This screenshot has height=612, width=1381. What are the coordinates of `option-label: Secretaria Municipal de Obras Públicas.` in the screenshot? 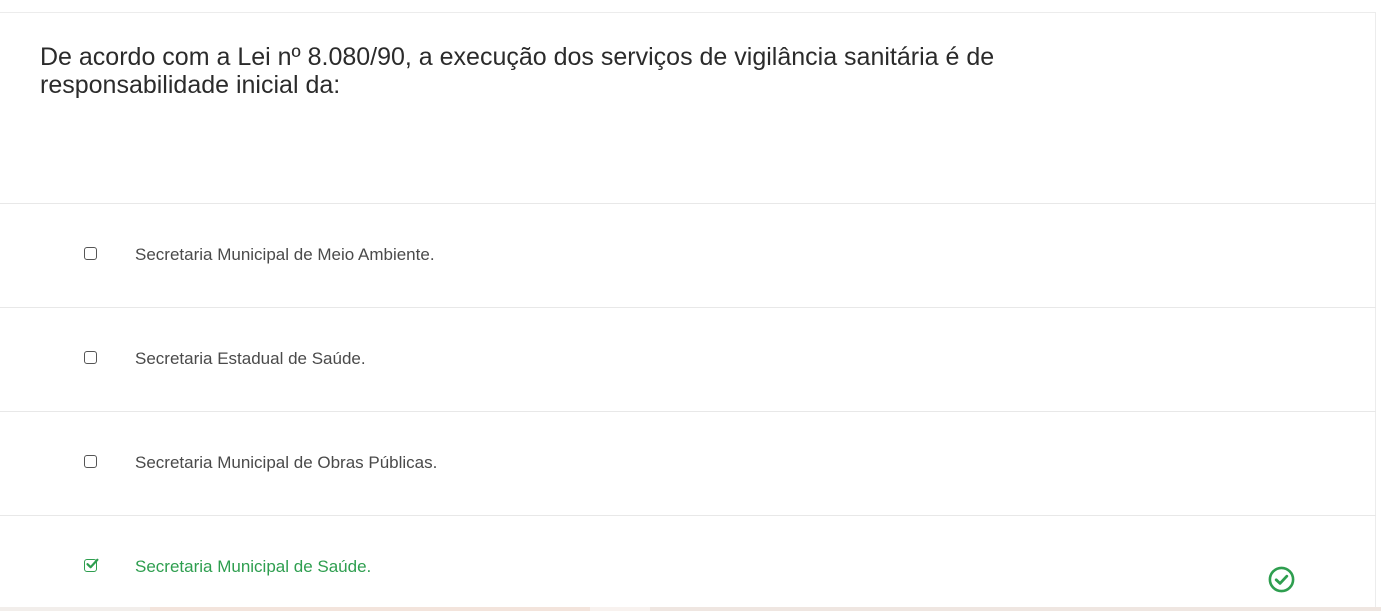 It's located at (286, 462).